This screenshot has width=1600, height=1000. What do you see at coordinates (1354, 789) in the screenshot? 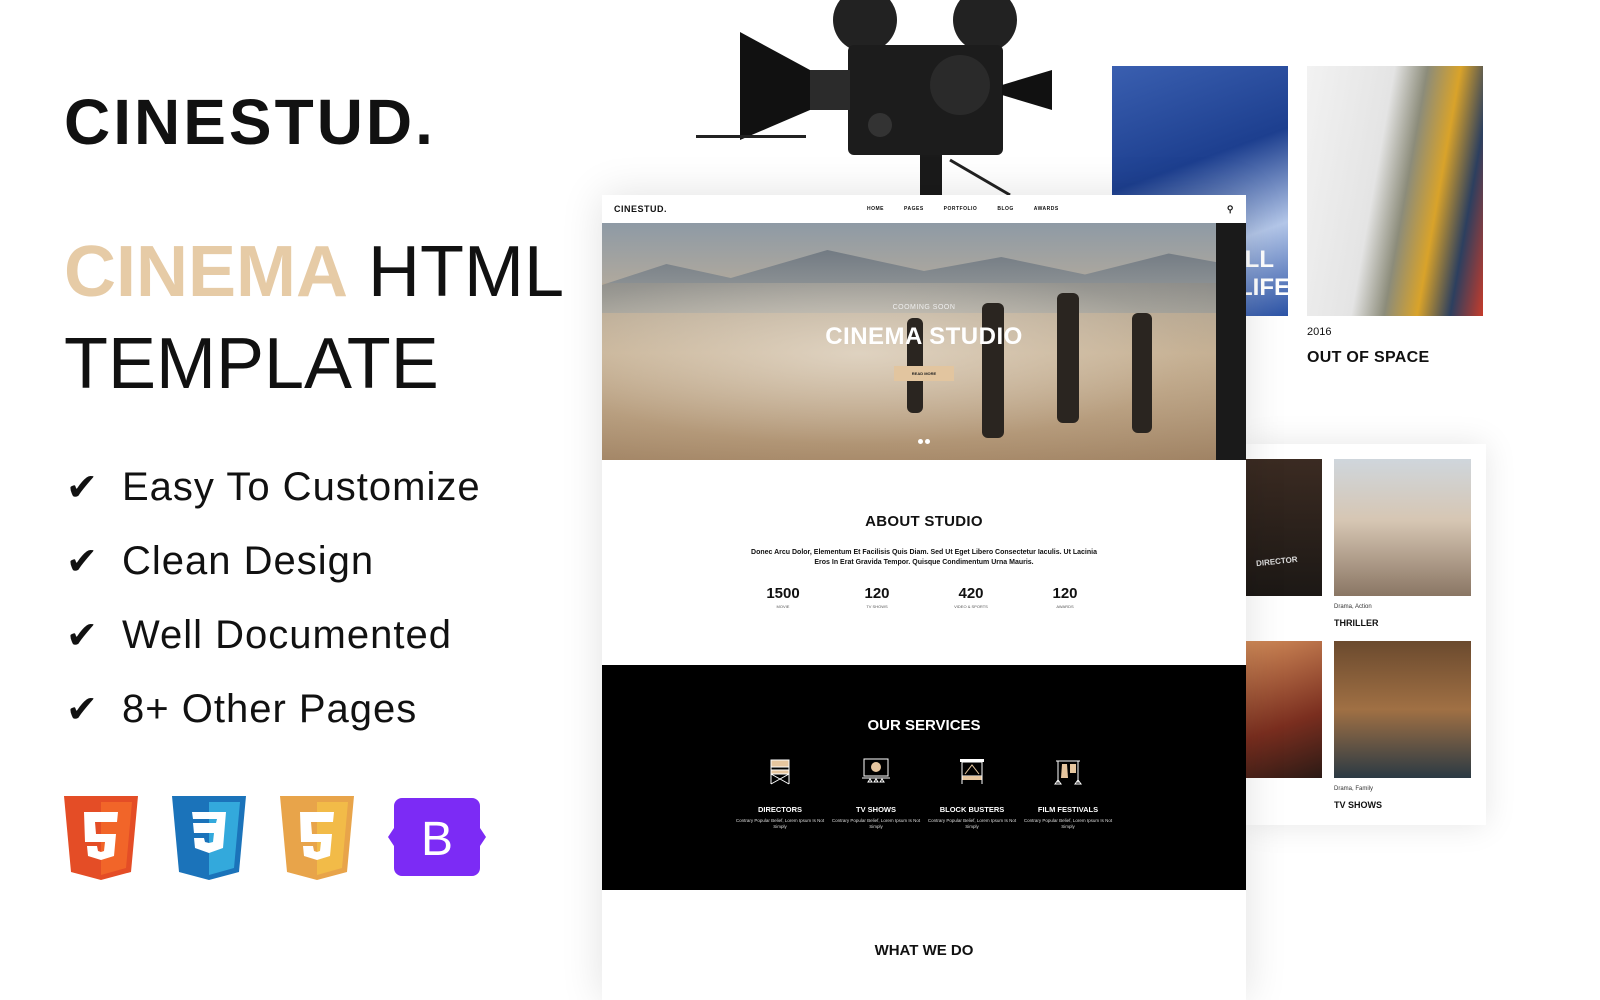
I see `gallery-genre: Drama, Family` at bounding box center [1354, 789].